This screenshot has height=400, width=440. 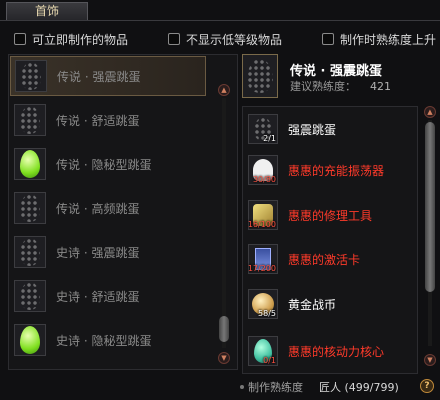 I want to click on recipe-item: 传说 · 高频跳蛋, so click(x=108, y=208).